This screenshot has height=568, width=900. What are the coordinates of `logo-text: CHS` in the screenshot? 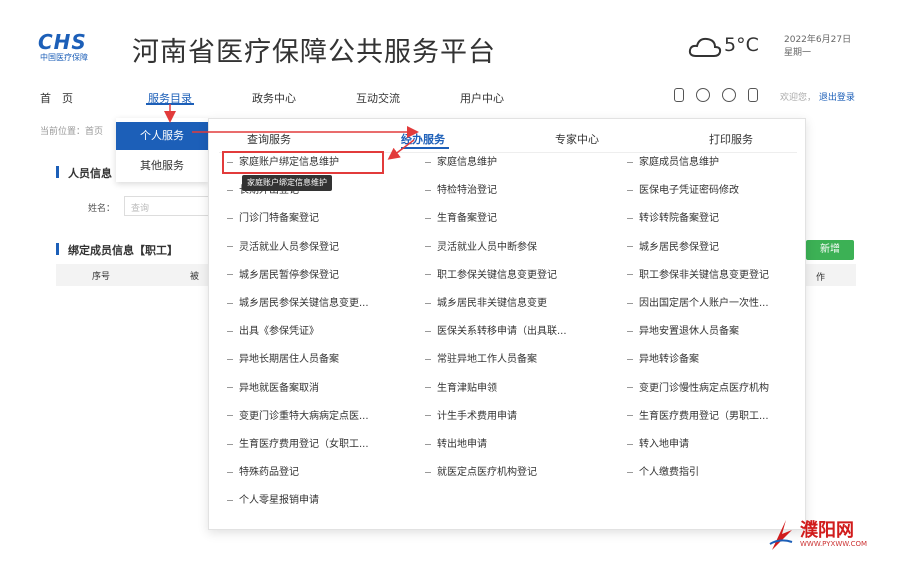 It's located at (62, 42).